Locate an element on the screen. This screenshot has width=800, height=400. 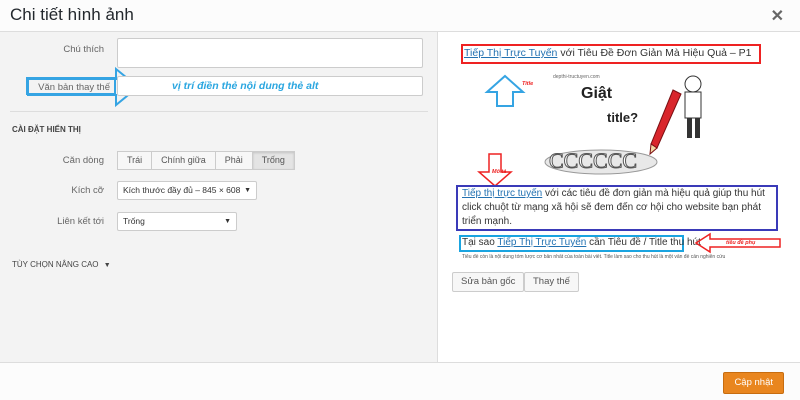
site-label: depthi-tructuyen.com is located at coordinates (576, 77).